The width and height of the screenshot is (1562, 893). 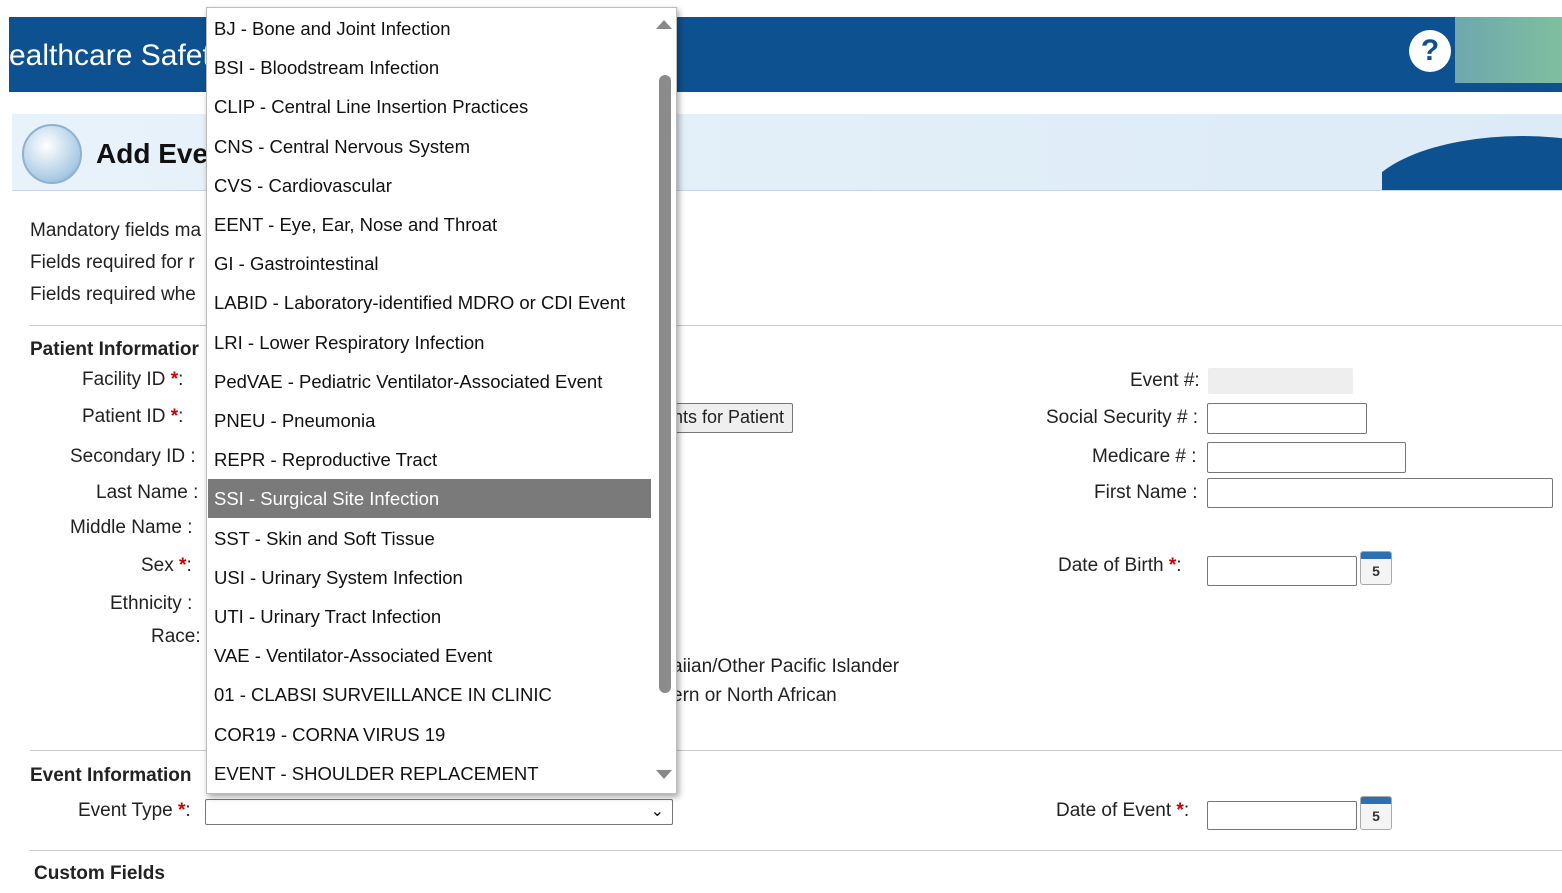 I want to click on find-events-for-patient-button: nts for Patient, so click(x=728, y=418).